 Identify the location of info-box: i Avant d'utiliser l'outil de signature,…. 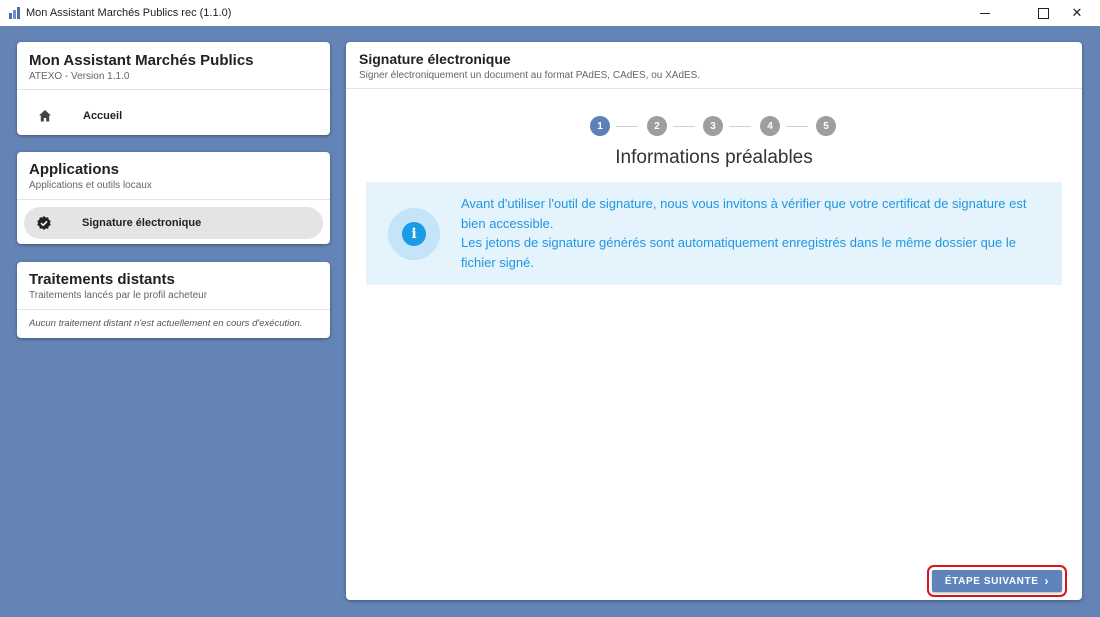
(714, 233).